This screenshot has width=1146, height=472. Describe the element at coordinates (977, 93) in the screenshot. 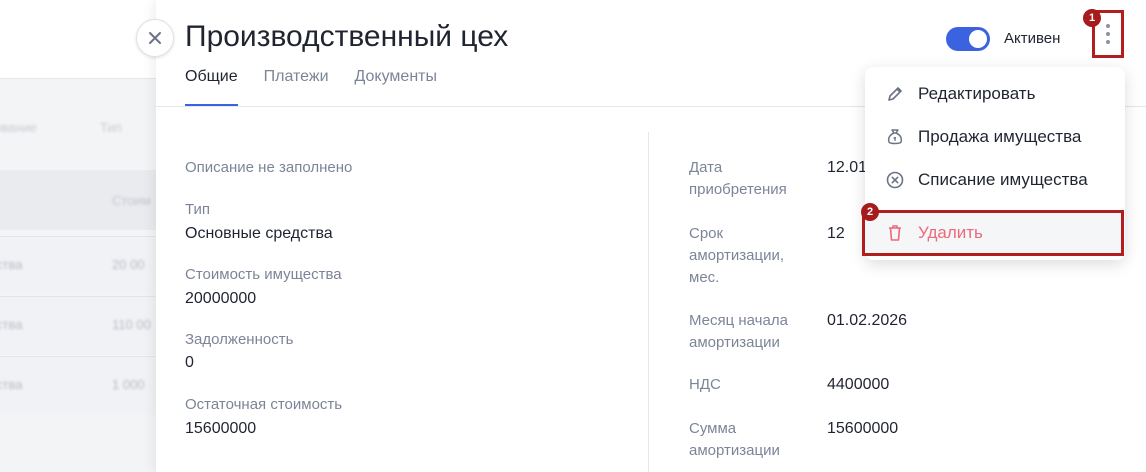

I see `menu-item-label: Редактировать` at that location.